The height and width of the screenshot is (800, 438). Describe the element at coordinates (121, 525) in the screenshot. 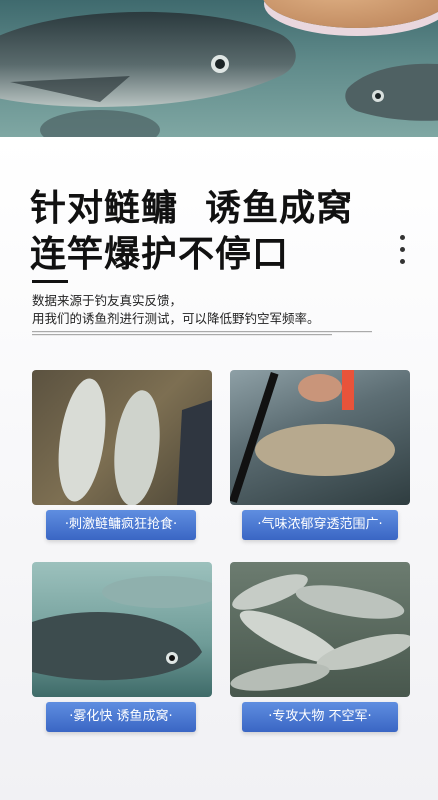

I see `feature-label-1: ·刺激鲢鳙疯狂抢食·` at that location.